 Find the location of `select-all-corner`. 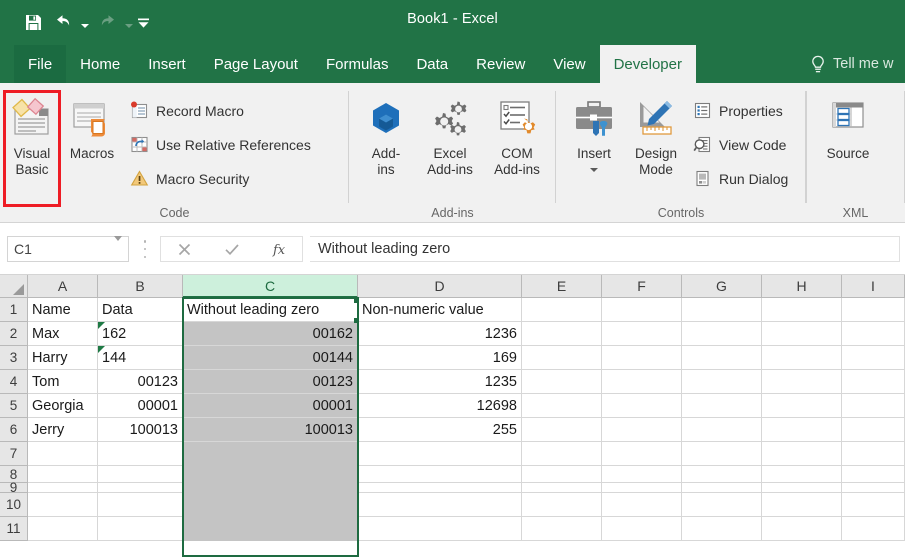

select-all-corner is located at coordinates (14, 286).